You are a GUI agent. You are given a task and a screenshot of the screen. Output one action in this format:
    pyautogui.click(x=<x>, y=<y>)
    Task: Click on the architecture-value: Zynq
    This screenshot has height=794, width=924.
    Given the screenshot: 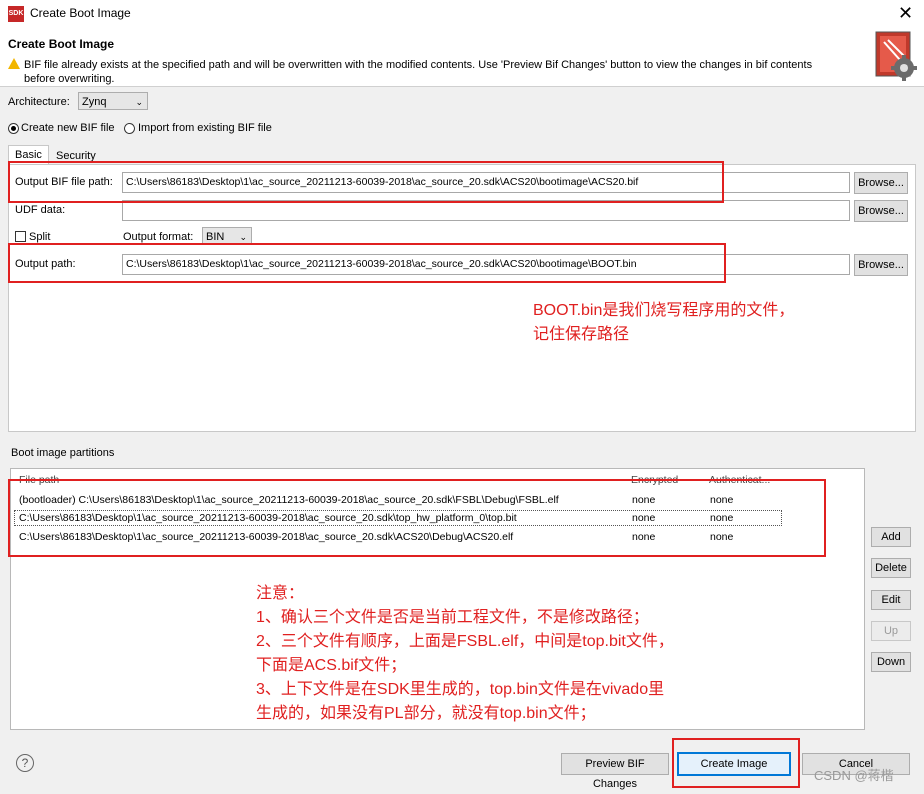 What is the action you would take?
    pyautogui.click(x=94, y=102)
    